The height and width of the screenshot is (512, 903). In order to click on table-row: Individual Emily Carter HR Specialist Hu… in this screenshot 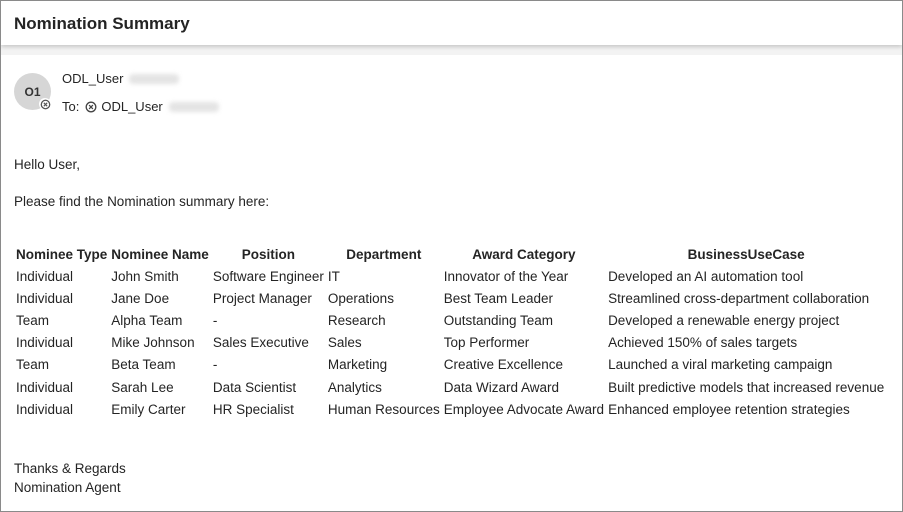, I will do `click(450, 409)`.